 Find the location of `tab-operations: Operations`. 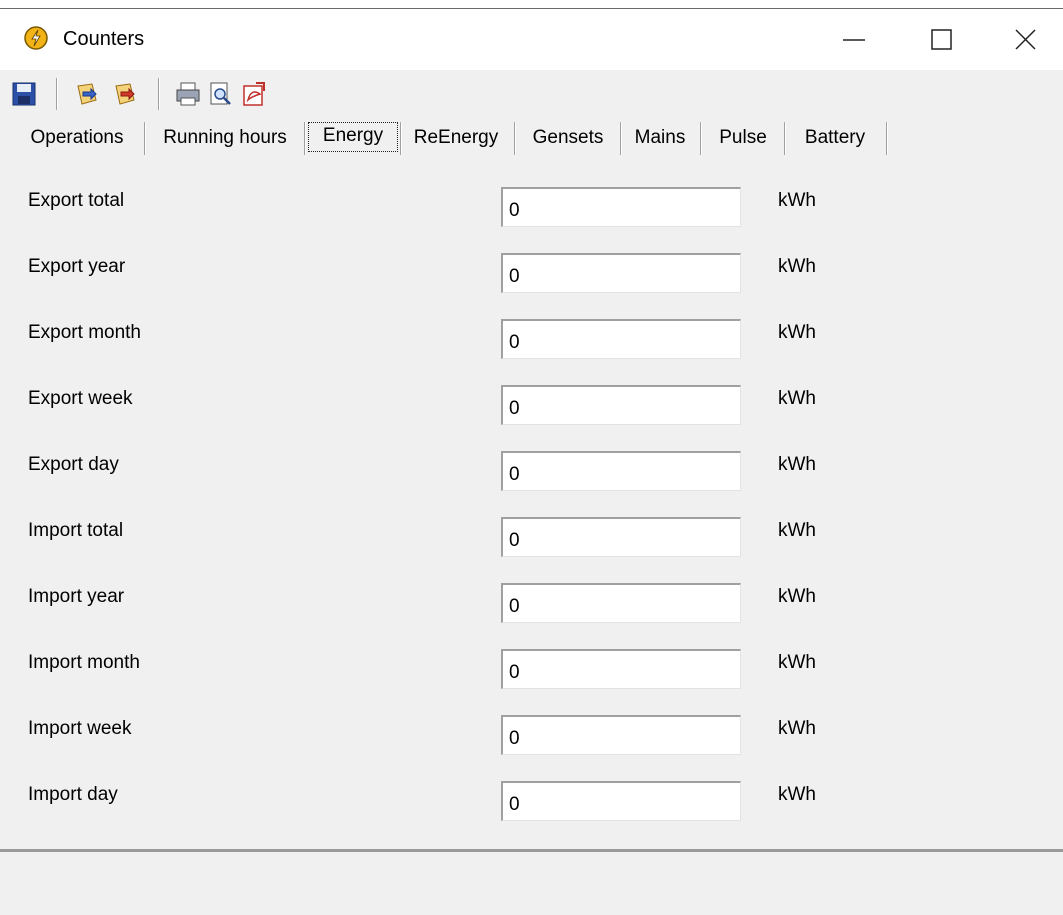

tab-operations: Operations is located at coordinates (77, 137).